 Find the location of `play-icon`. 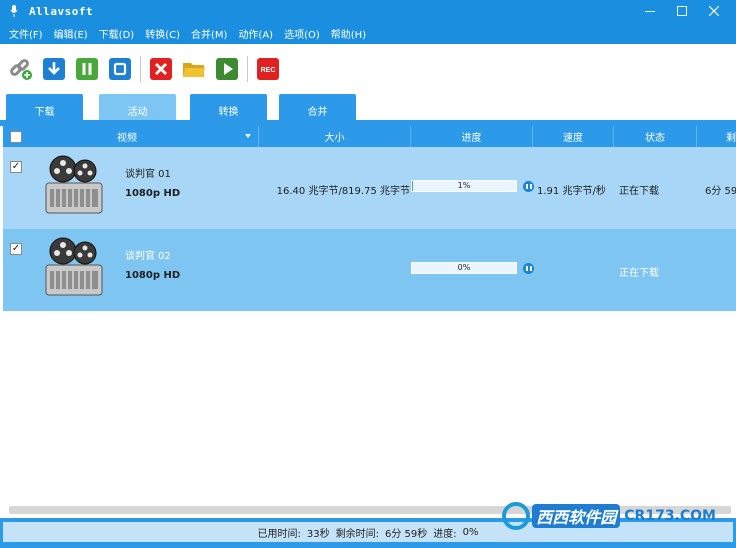

play-icon is located at coordinates (227, 69).